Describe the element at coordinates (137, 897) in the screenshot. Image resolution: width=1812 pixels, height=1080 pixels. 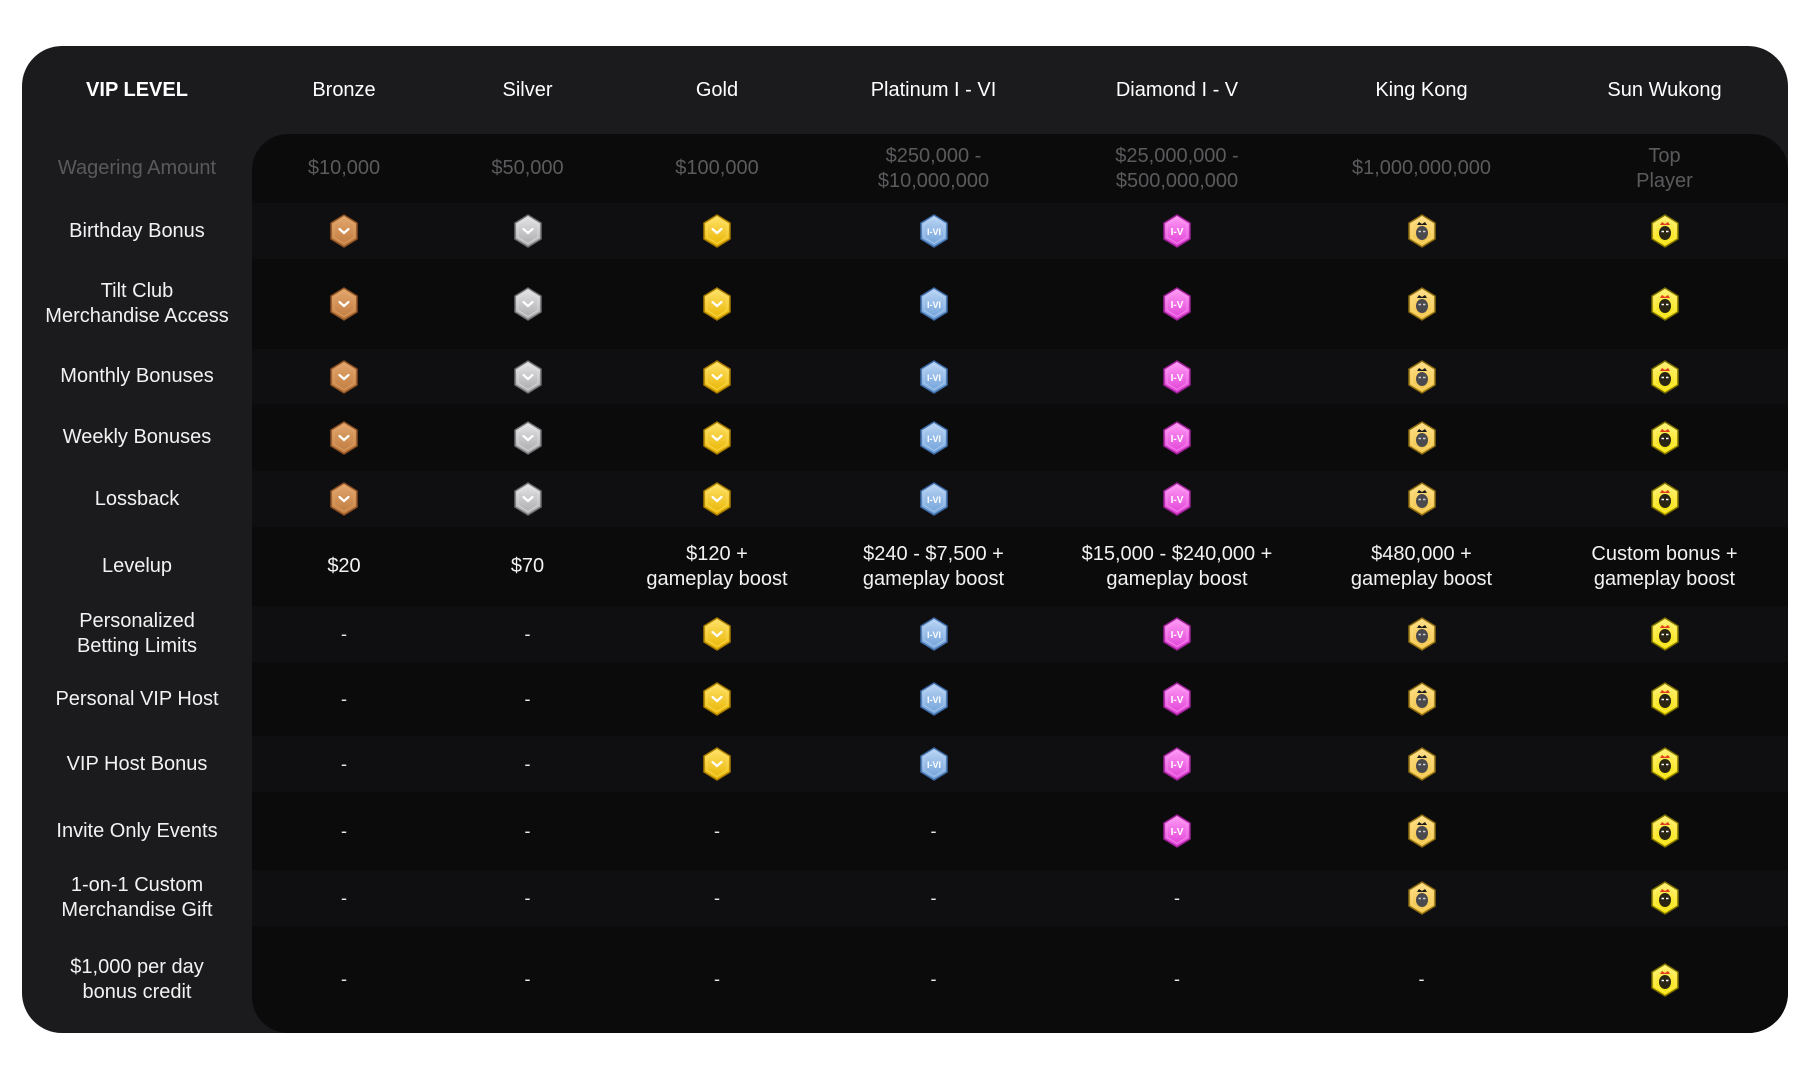
I see `feature-label: 1-on-1 Custom Merchandise Gift` at that location.